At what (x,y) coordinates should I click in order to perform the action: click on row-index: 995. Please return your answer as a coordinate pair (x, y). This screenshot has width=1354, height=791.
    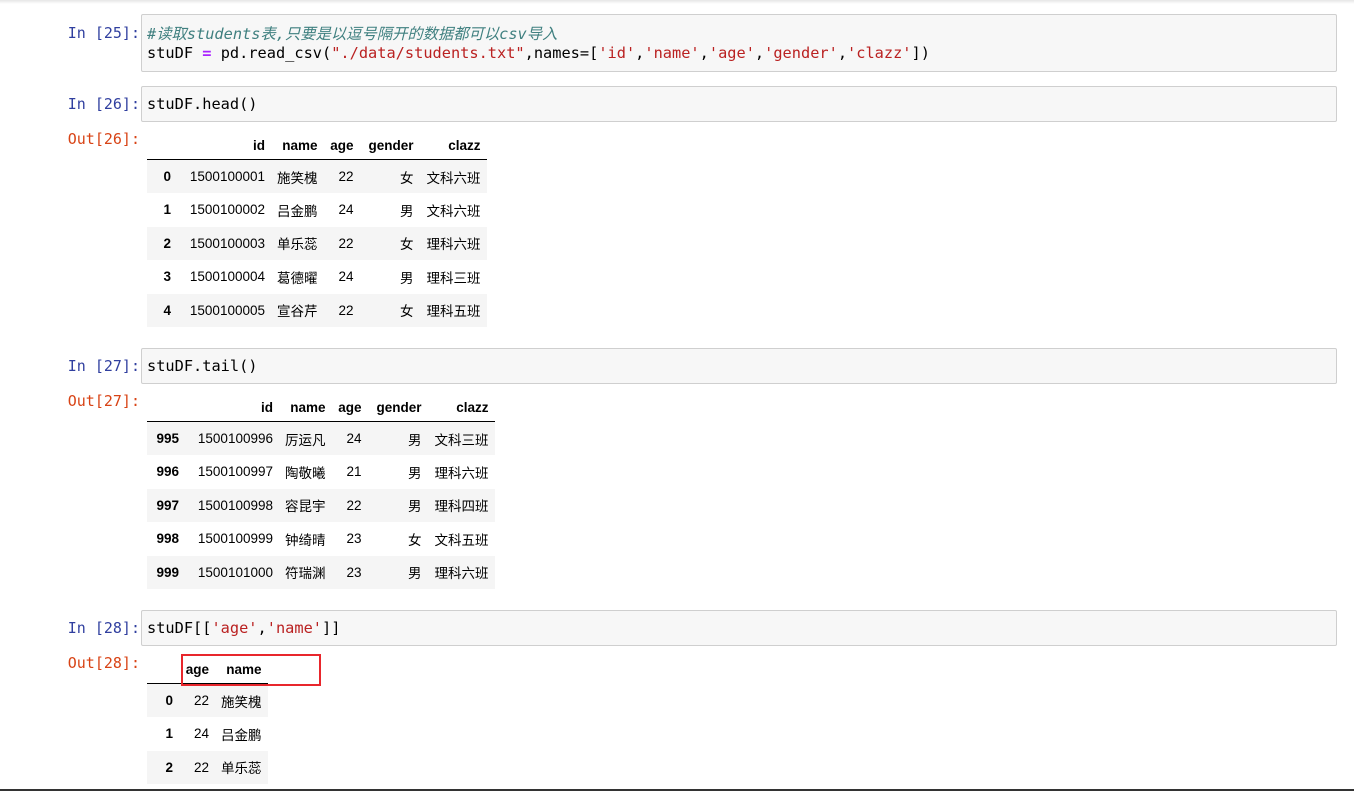
    Looking at the image, I should click on (167, 438).